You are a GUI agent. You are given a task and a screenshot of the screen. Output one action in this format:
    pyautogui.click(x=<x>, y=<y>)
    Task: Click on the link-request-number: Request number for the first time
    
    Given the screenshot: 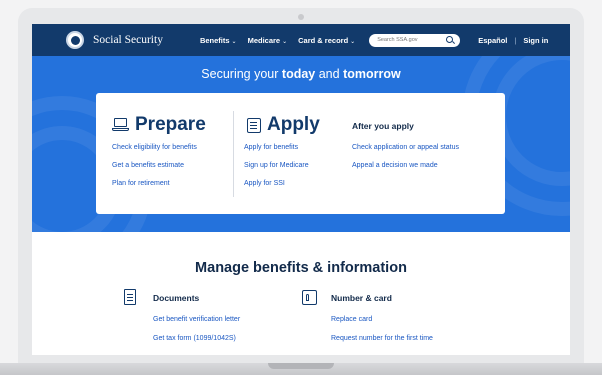 What is the action you would take?
    pyautogui.click(x=382, y=338)
    